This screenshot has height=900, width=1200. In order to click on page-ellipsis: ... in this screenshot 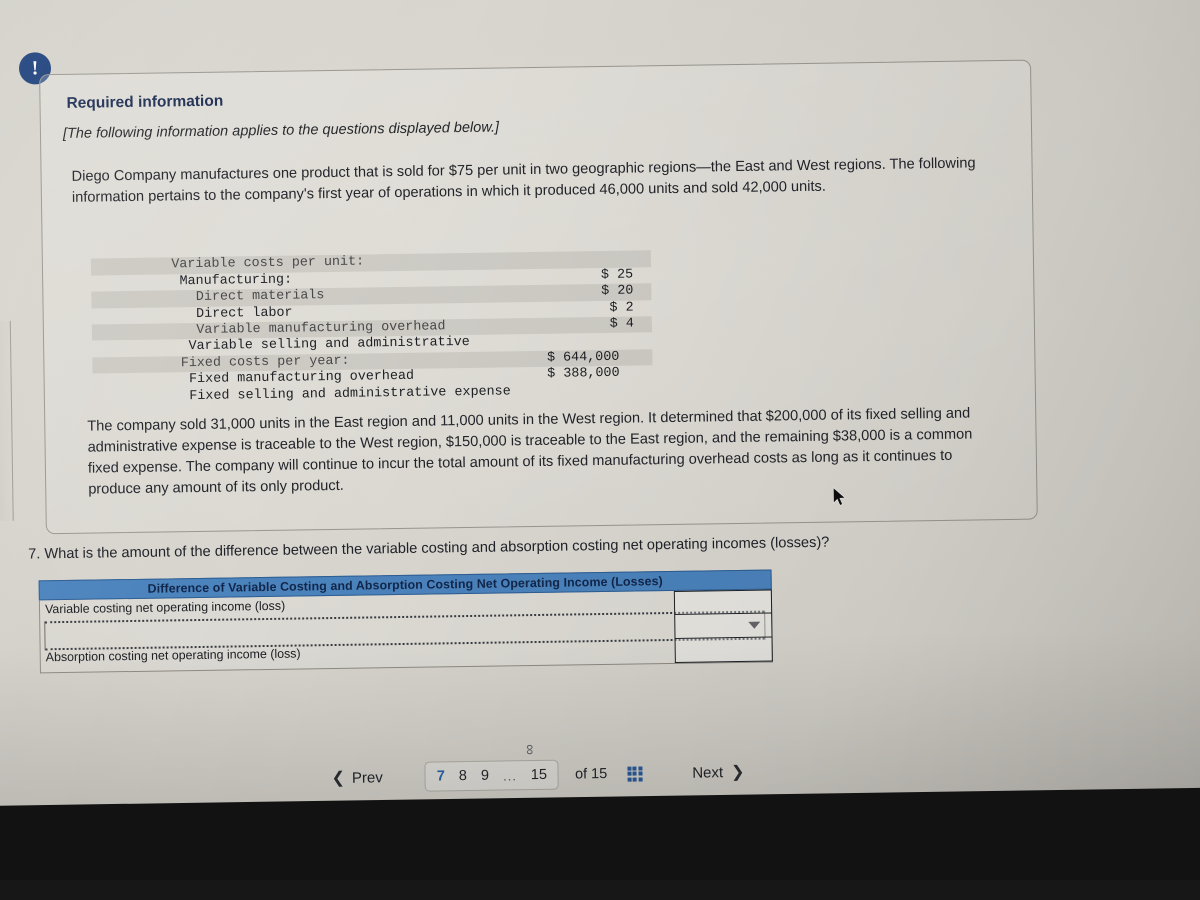, I will do `click(509, 775)`.